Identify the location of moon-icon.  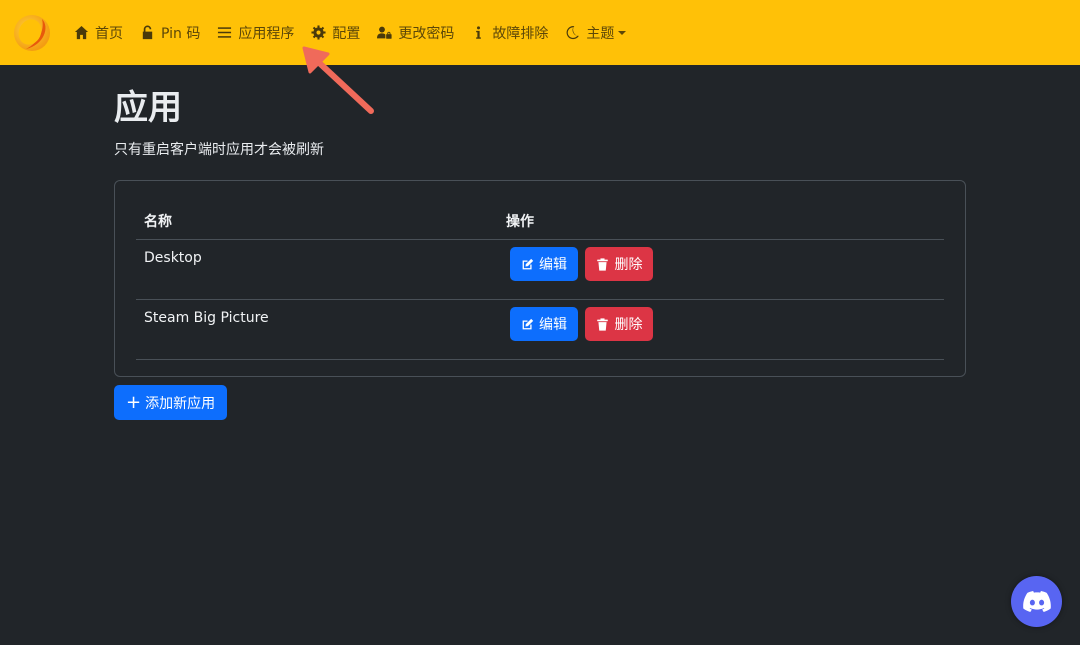
(573, 33).